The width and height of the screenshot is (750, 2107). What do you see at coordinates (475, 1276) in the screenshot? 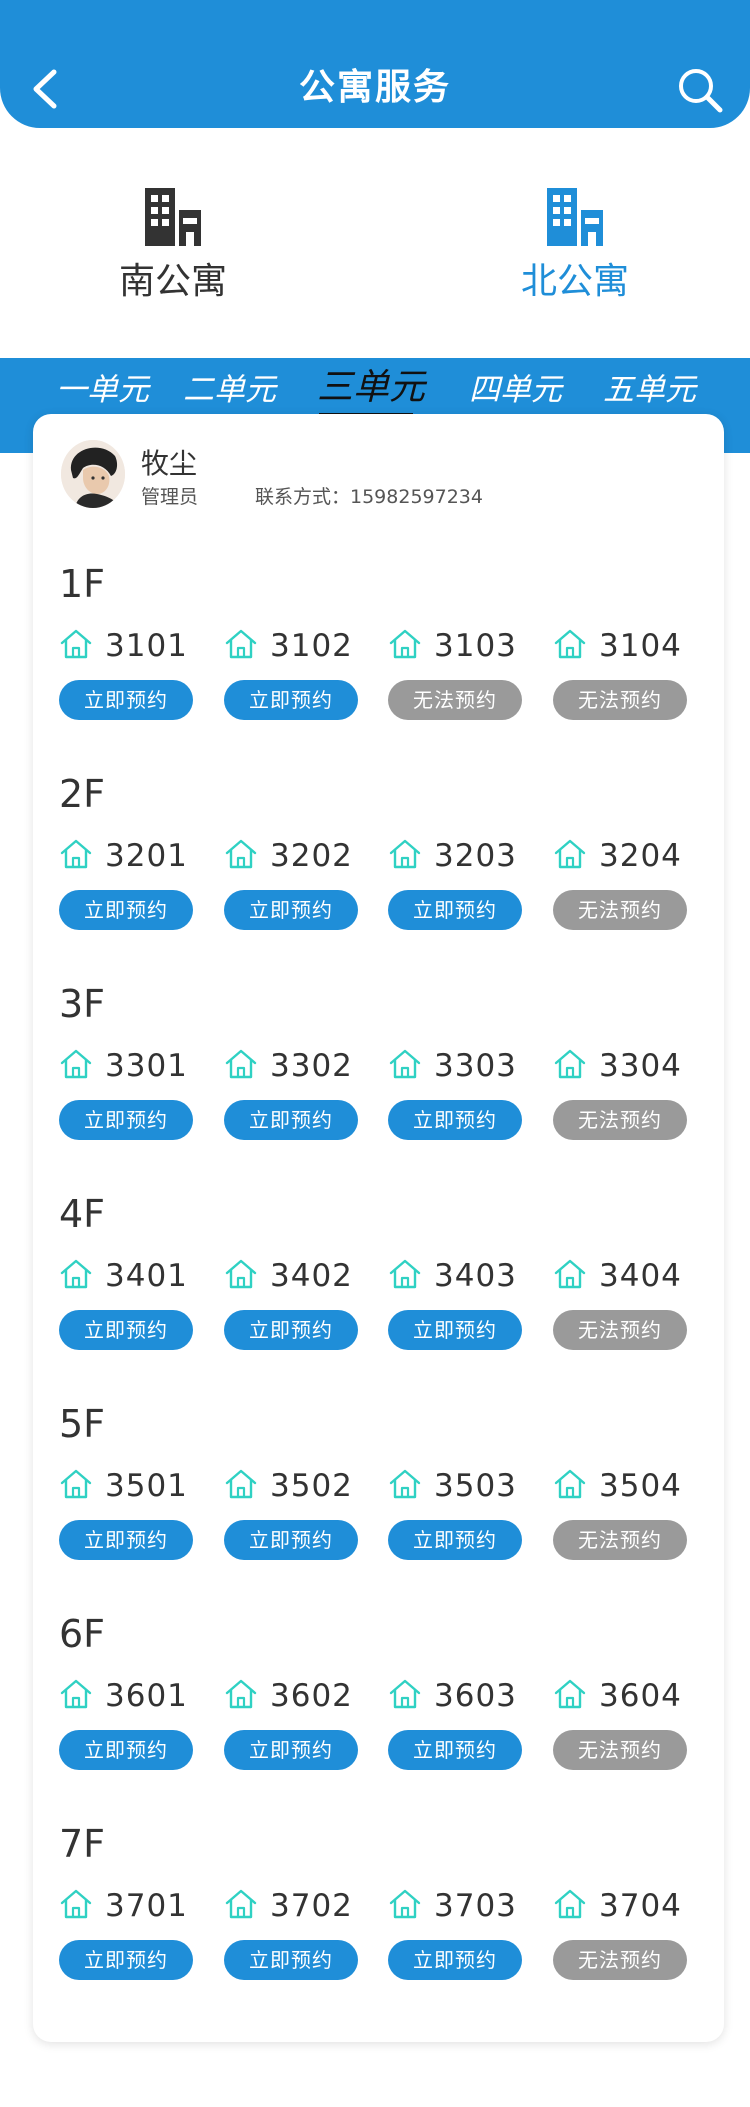
I see `room-number: 3403` at bounding box center [475, 1276].